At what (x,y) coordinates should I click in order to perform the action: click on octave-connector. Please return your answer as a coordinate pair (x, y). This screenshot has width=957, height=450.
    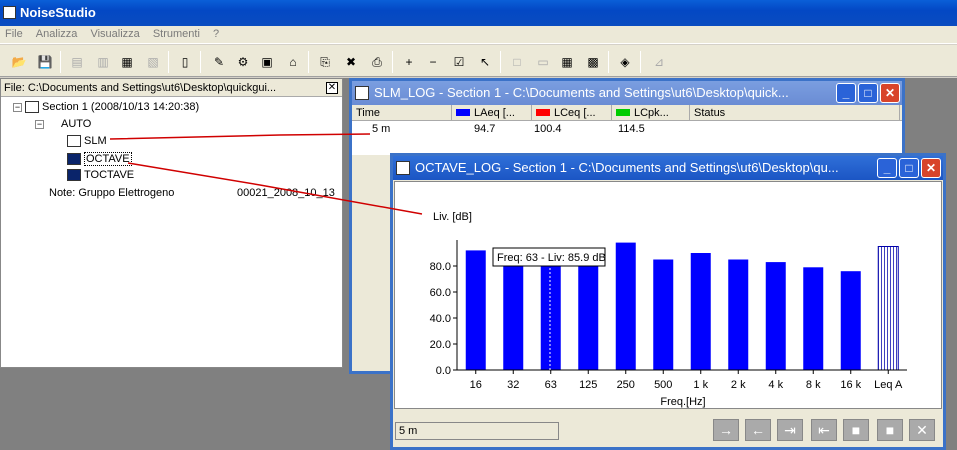
    Looking at the image, I should click on (275, 188).